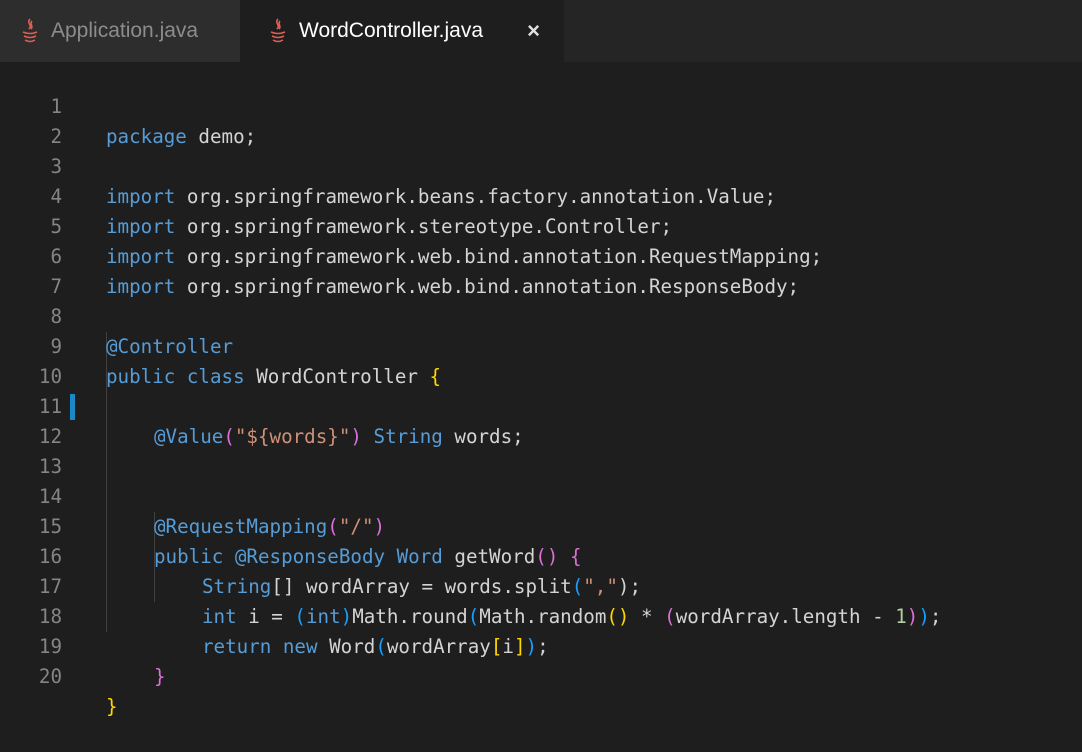  Describe the element at coordinates (541, 315) in the screenshot. I see `code-line-8: 8 @Controller` at that location.